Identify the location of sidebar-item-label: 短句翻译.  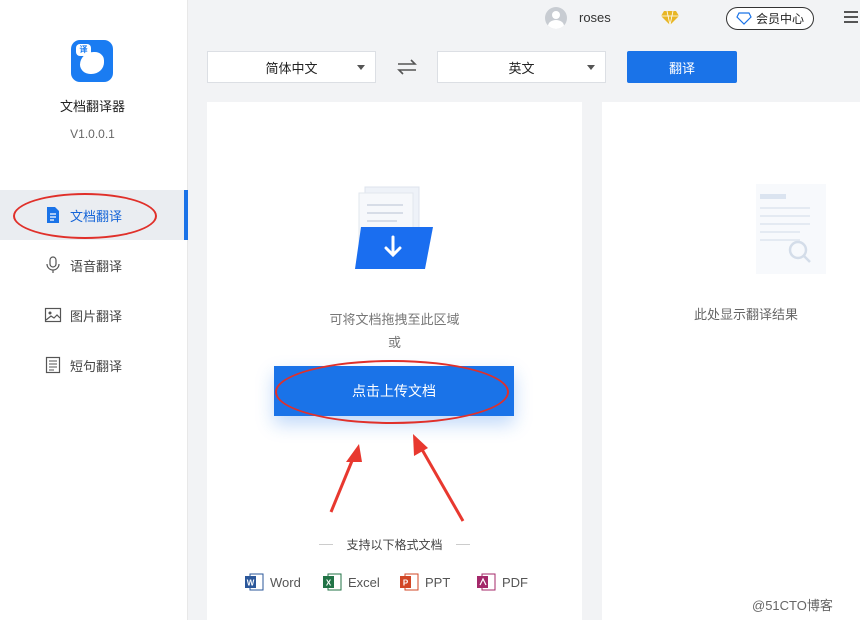
(96, 367).